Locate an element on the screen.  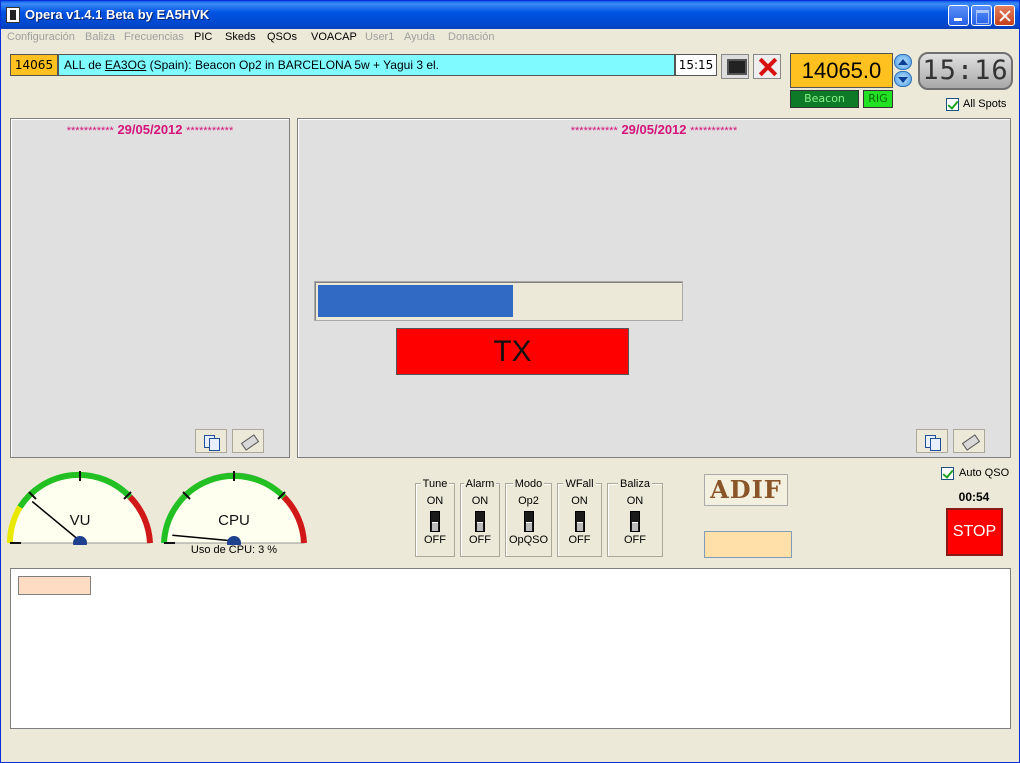
left-copy-icon is located at coordinates (211, 441).